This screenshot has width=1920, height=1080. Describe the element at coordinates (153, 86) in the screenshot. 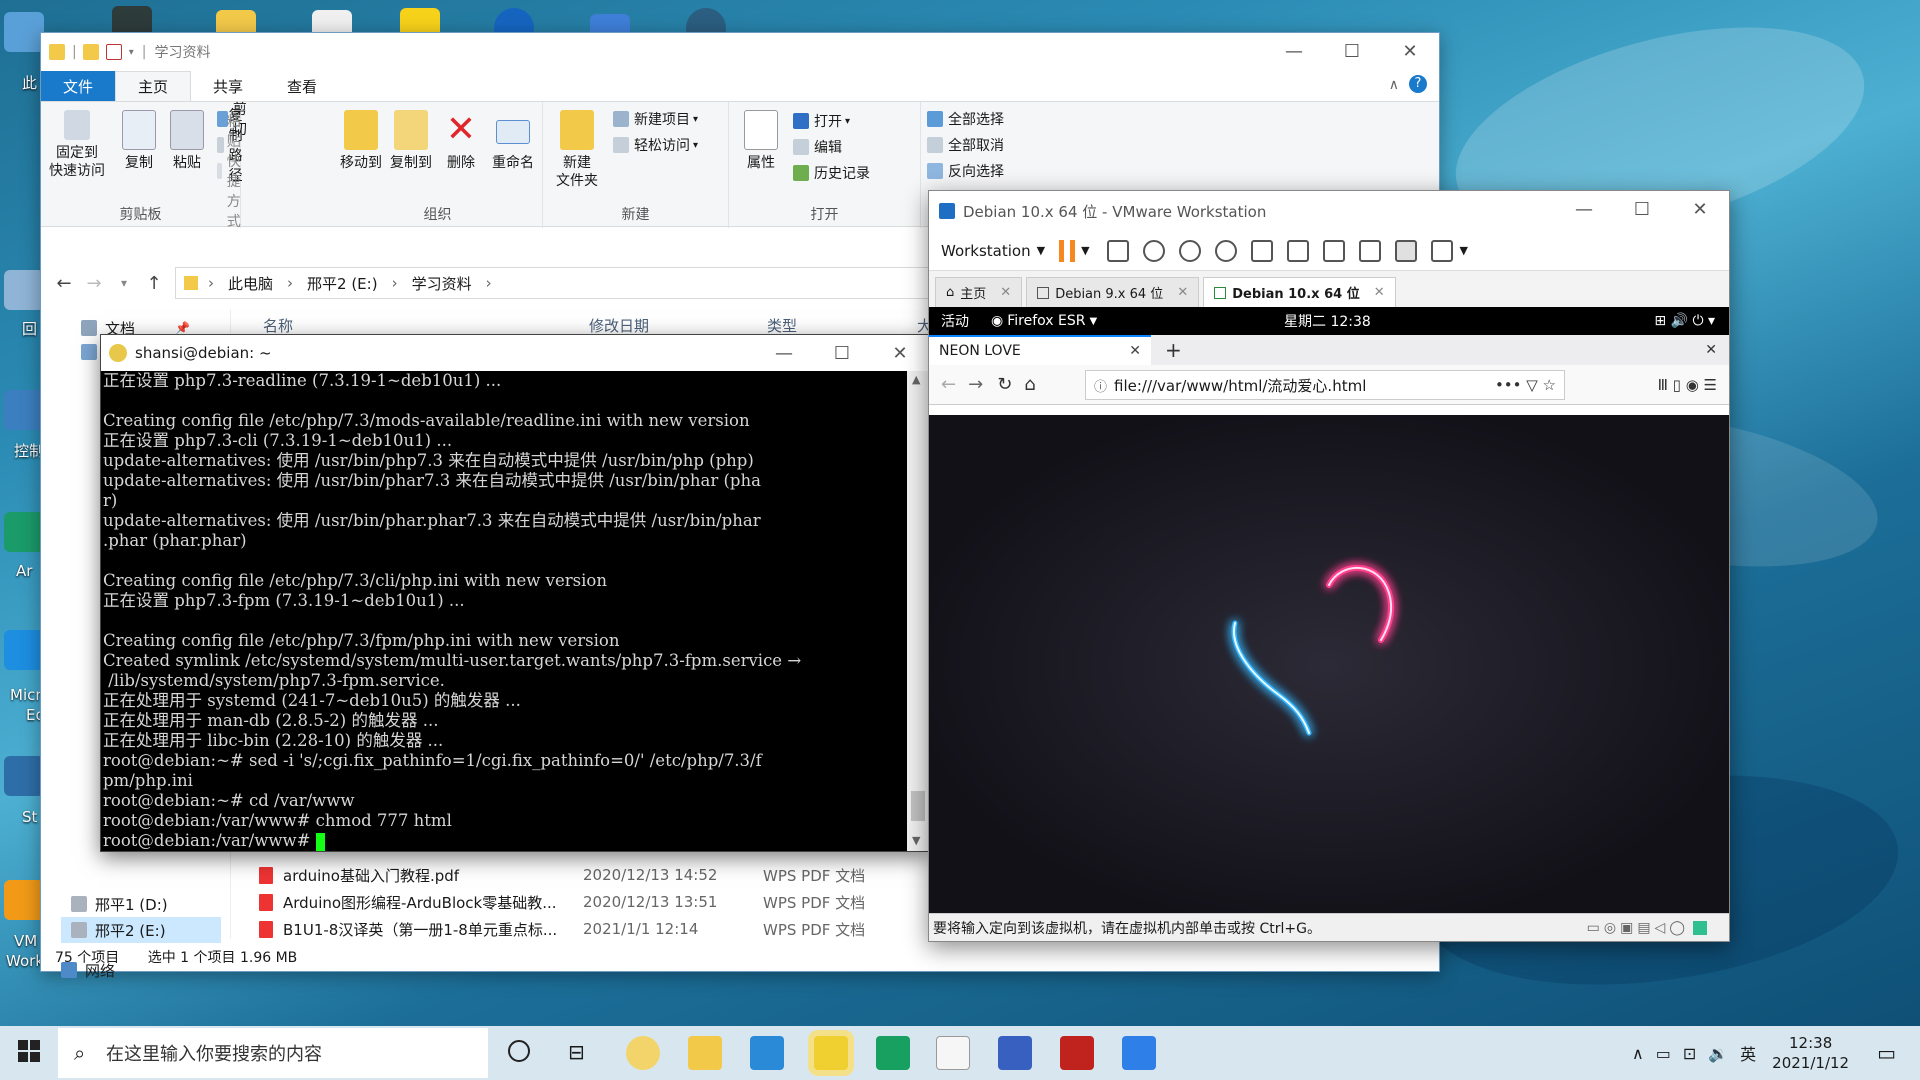

I see `tab-home: 主页` at that location.